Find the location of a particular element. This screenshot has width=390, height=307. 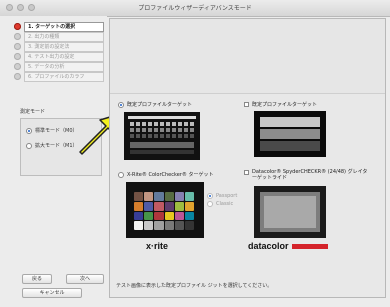

spyderchecker-thumbnail is located at coordinates (290, 212).